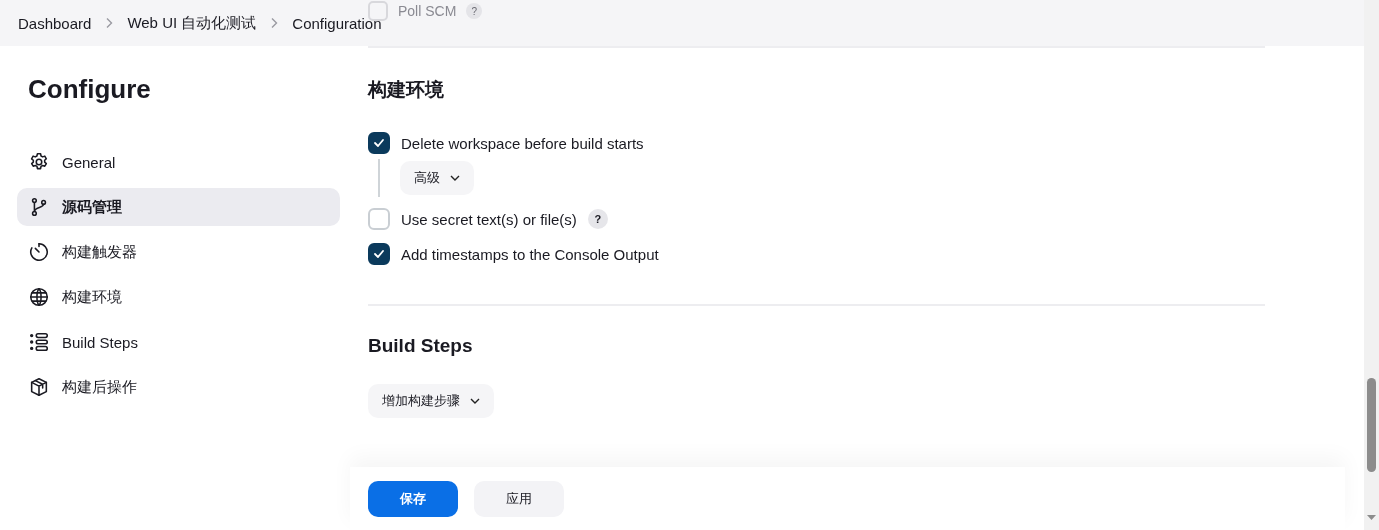 The width and height of the screenshot is (1379, 530). Describe the element at coordinates (1371, 265) in the screenshot. I see `scrollbar` at that location.